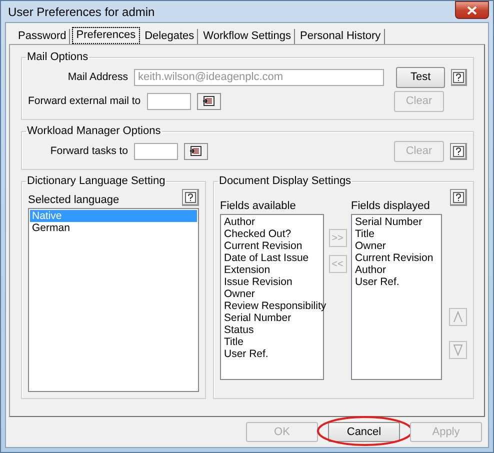  I want to click on dialog-button: Cancel, so click(364, 432).